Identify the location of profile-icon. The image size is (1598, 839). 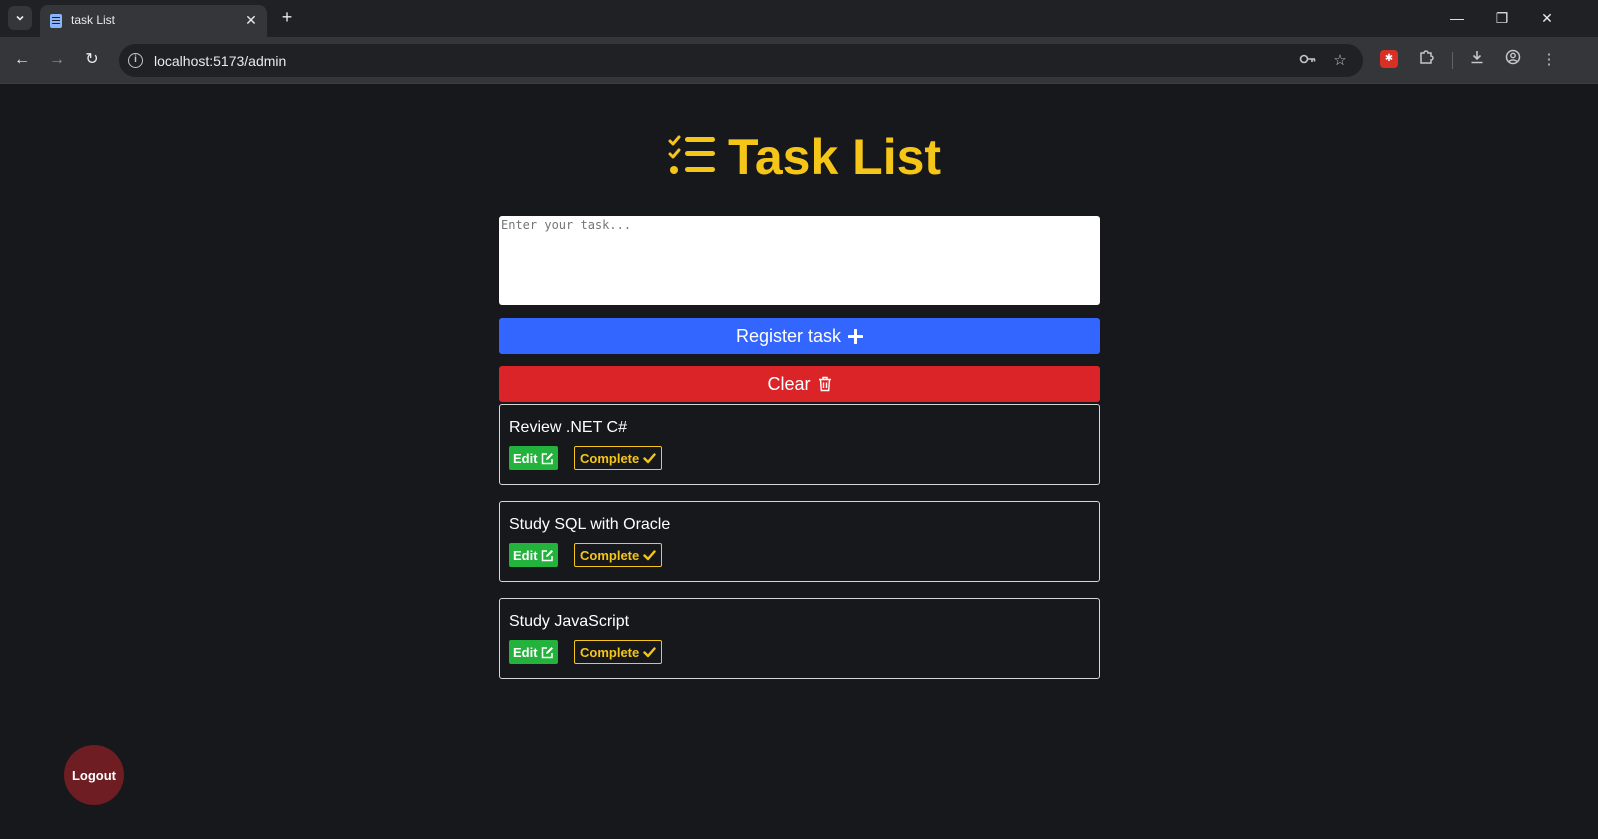
(1513, 60).